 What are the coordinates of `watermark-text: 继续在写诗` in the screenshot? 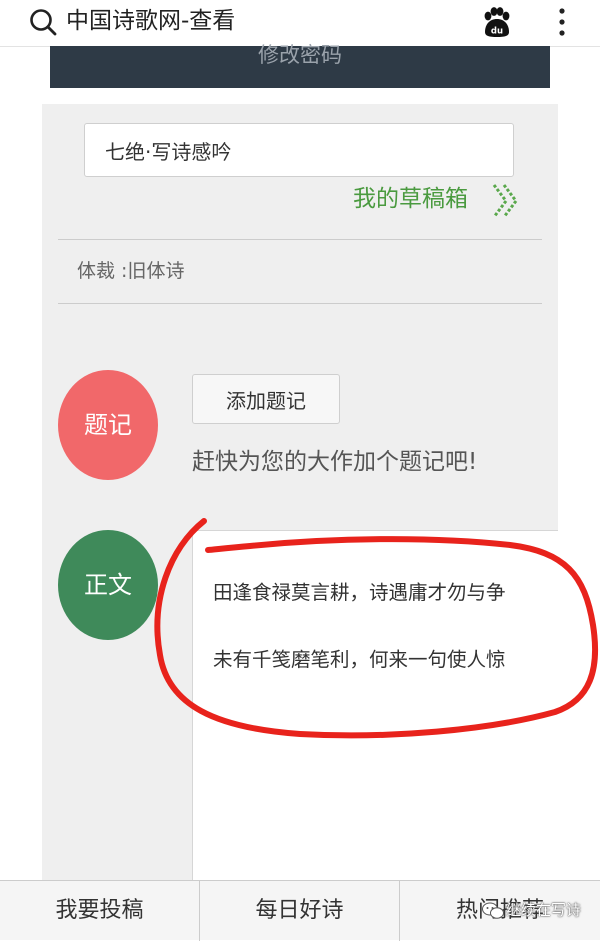 It's located at (544, 910).